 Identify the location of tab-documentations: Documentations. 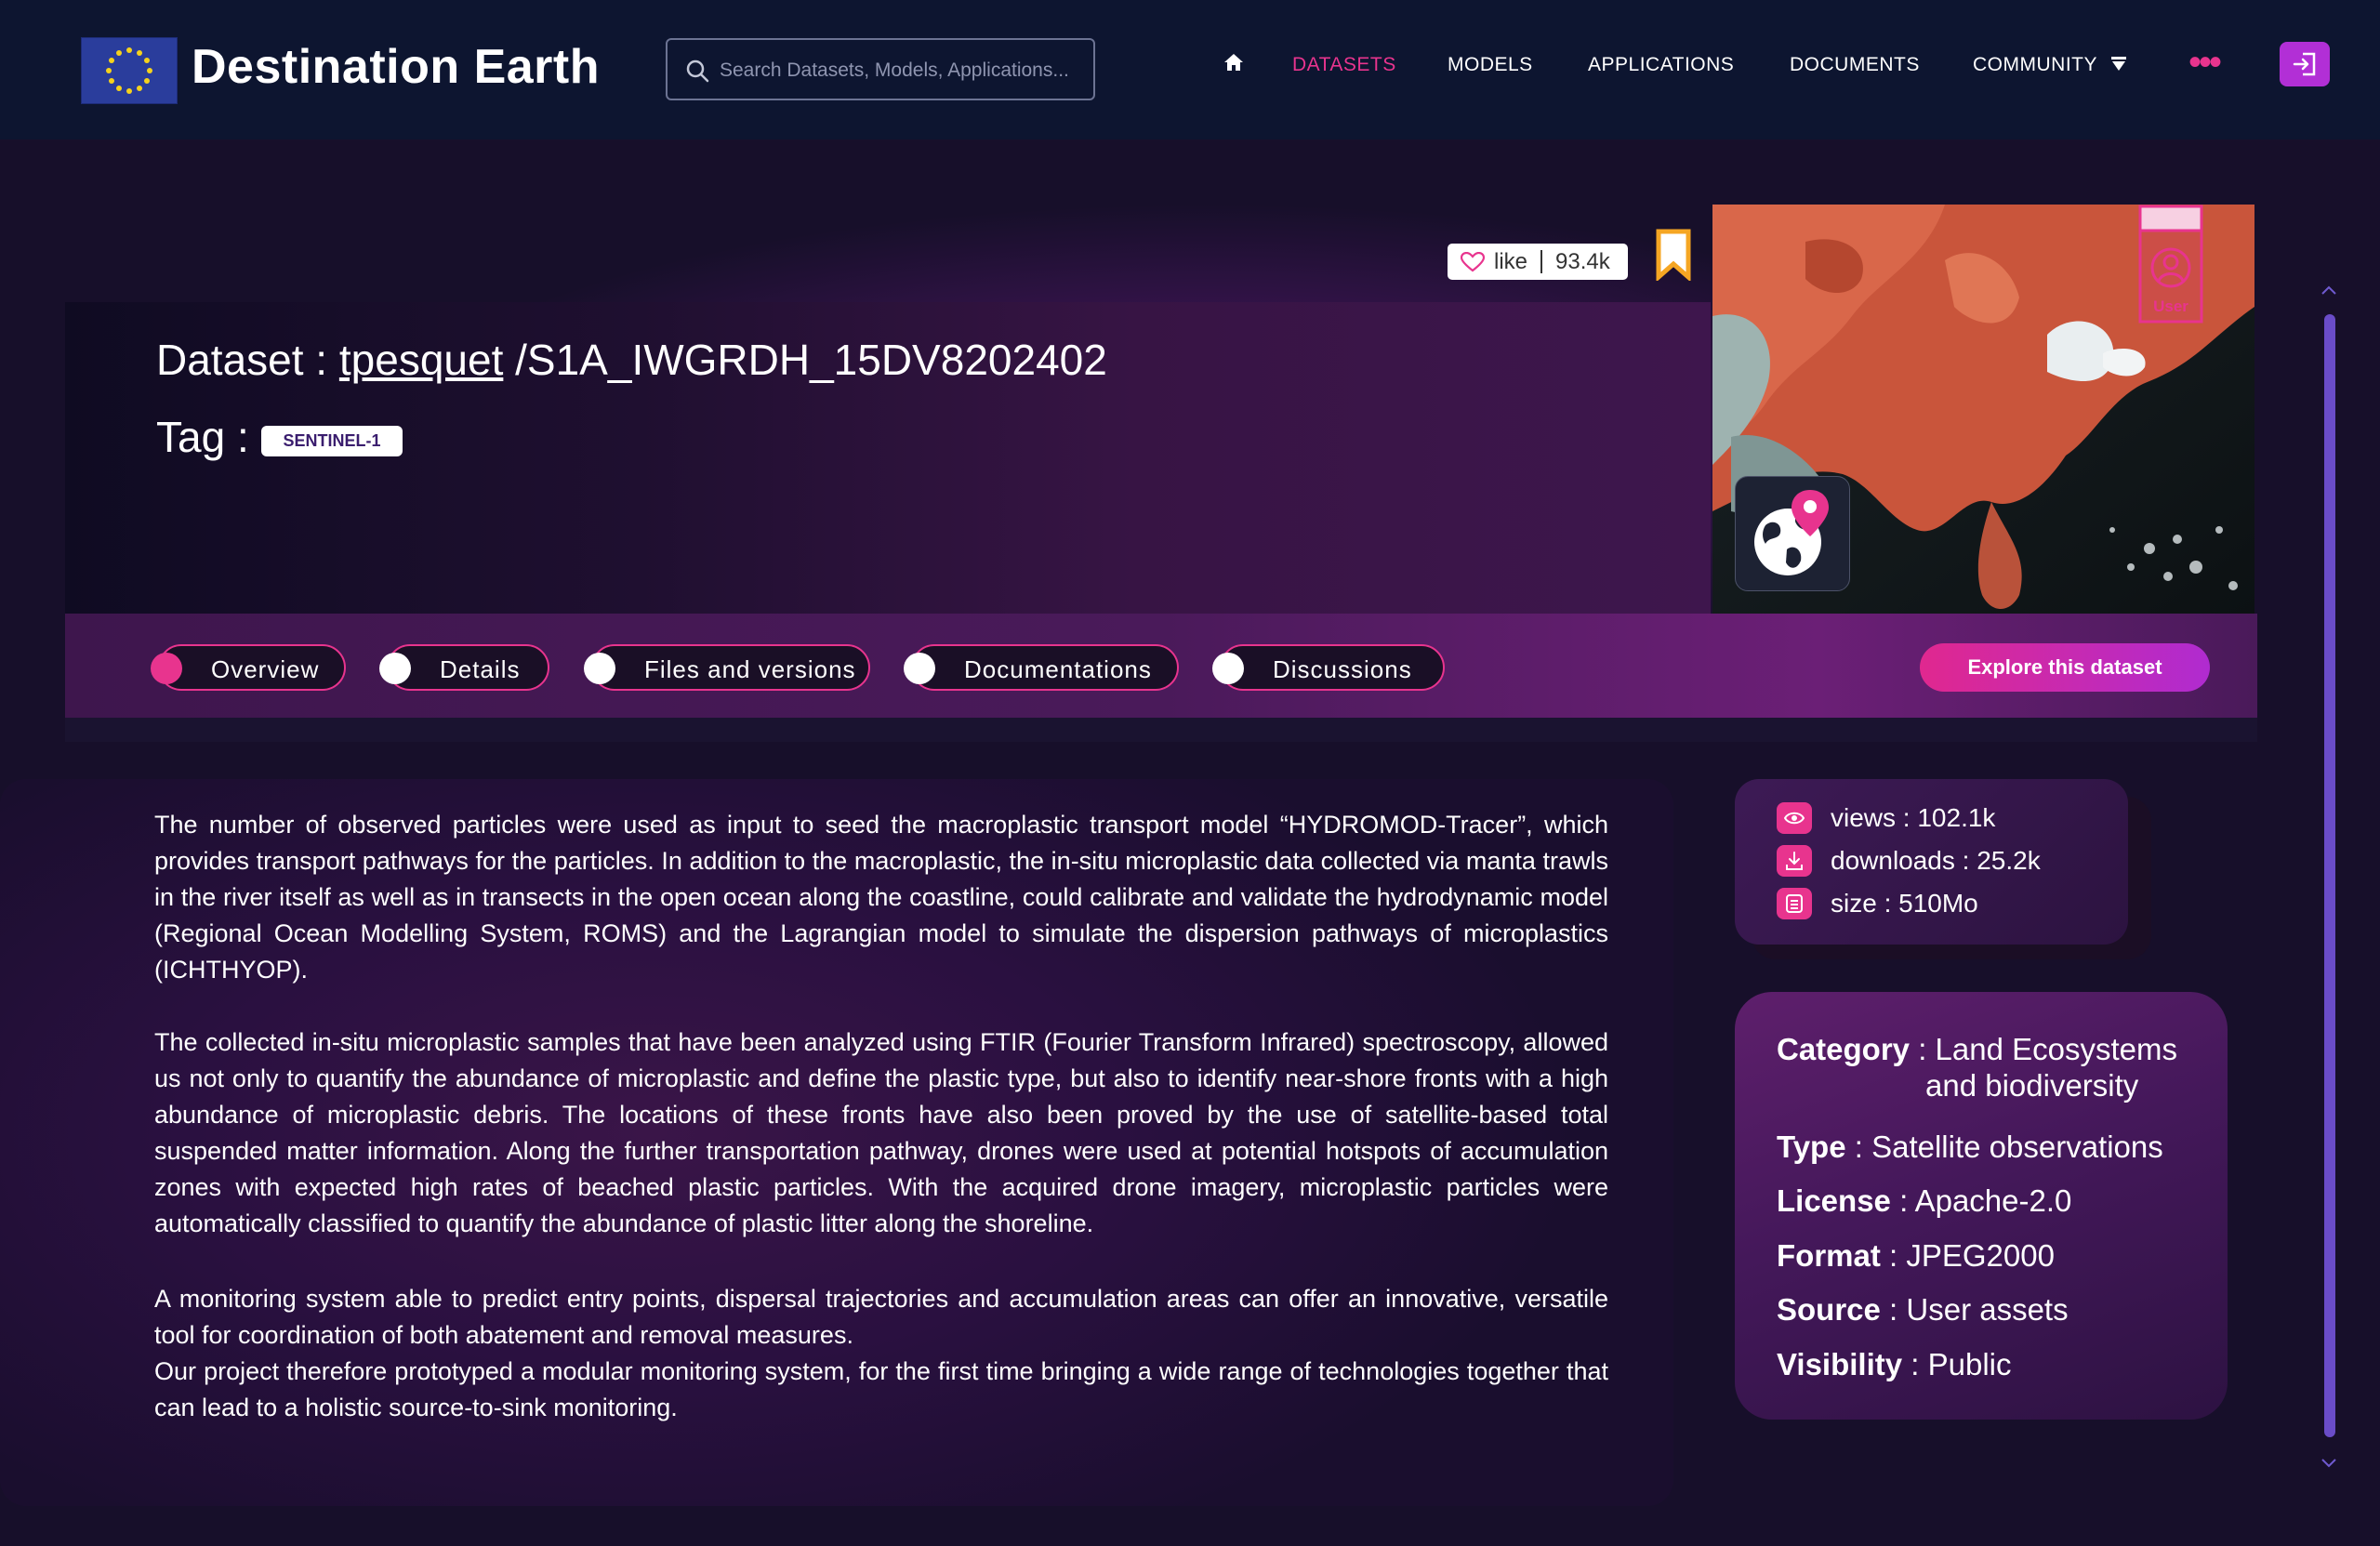
(1041, 667).